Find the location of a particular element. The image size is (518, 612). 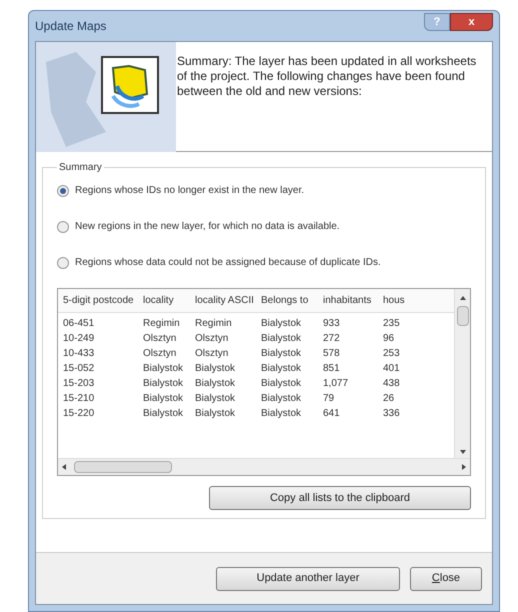

column-header: Belongs to is located at coordinates (287, 300).